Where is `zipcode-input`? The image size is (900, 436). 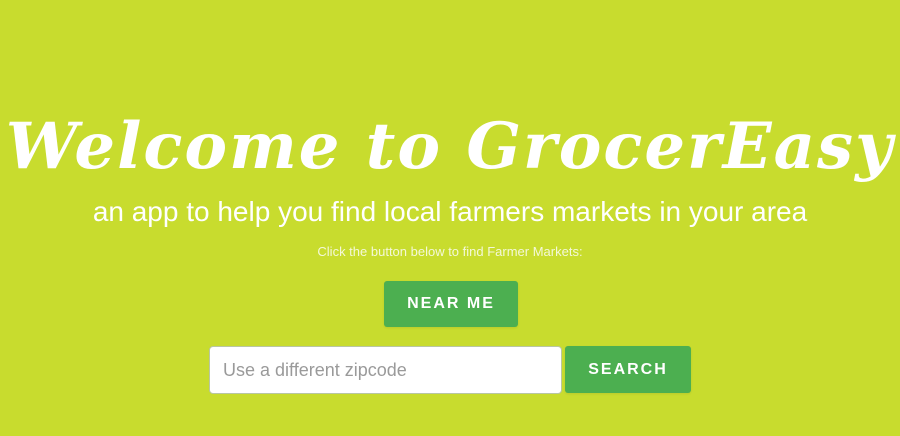
zipcode-input is located at coordinates (385, 370).